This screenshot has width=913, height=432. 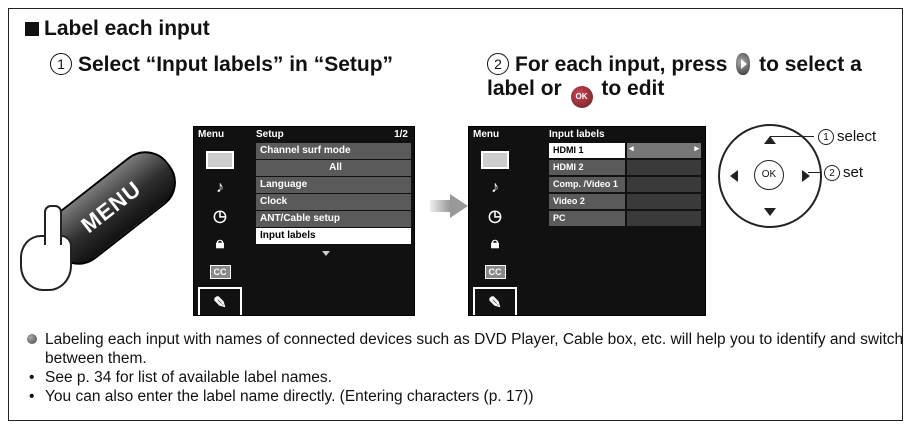 I want to click on step-2-text-c: to edit, so click(x=633, y=88).